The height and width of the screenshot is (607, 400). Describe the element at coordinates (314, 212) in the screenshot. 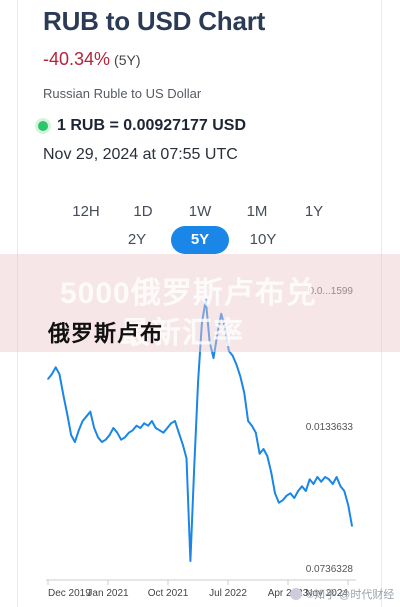

I see `range-1y-button: 1Y` at that location.